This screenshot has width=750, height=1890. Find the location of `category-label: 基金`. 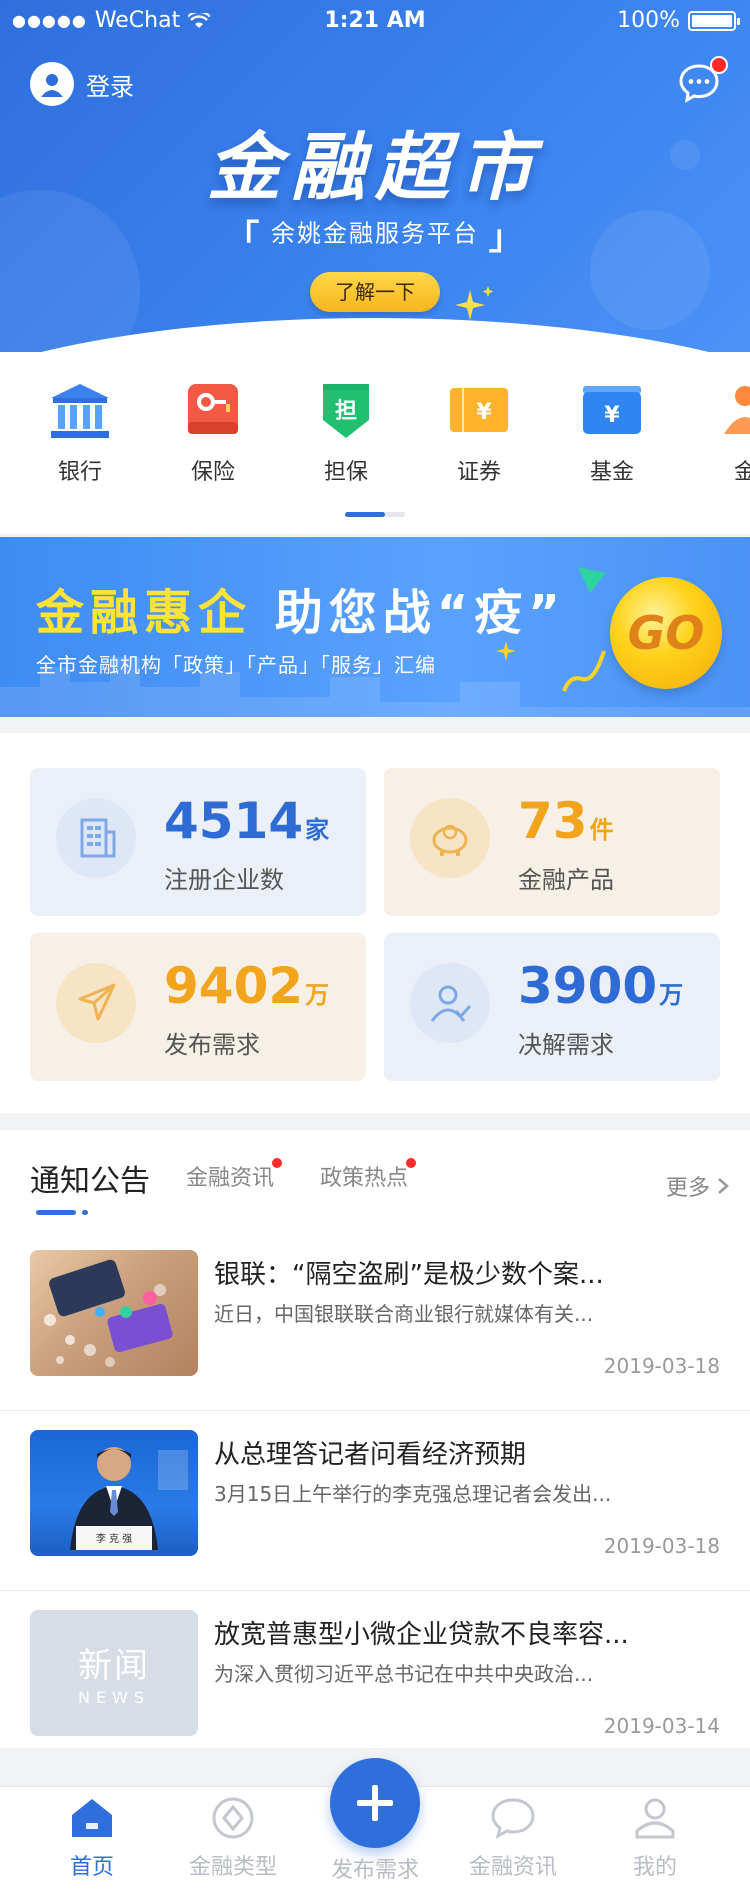

category-label: 基金 is located at coordinates (611, 472).